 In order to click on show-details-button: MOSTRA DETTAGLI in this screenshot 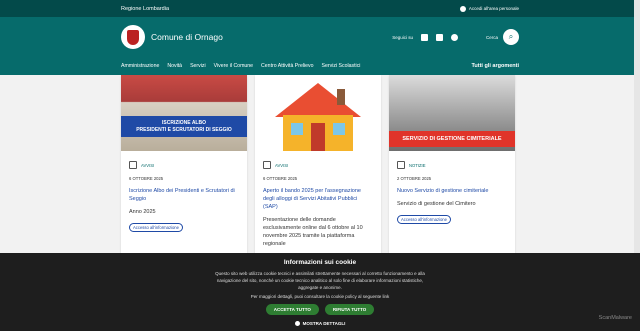, I will do `click(320, 323)`.